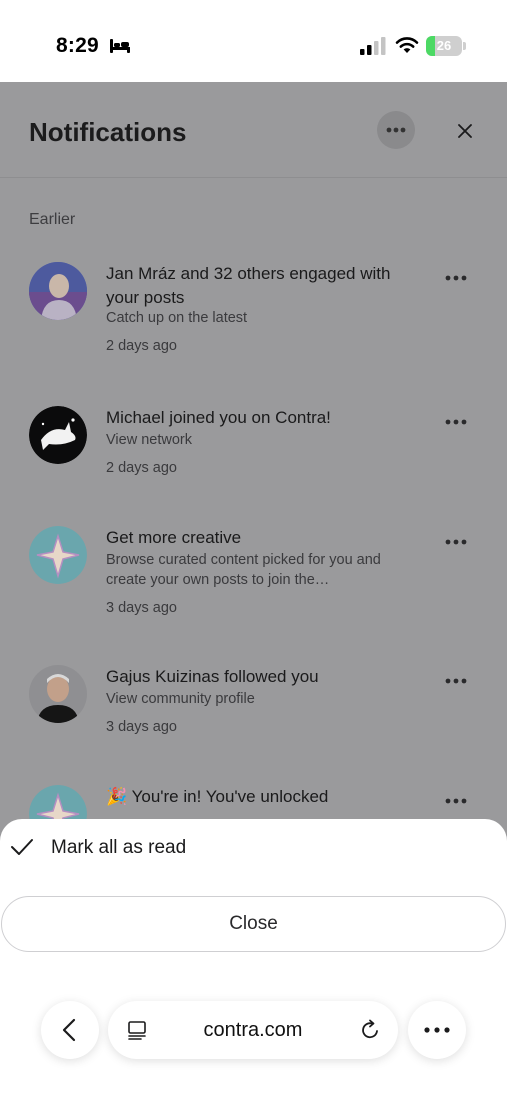  I want to click on notification-subtitle: Catch up on the latest, so click(177, 318).